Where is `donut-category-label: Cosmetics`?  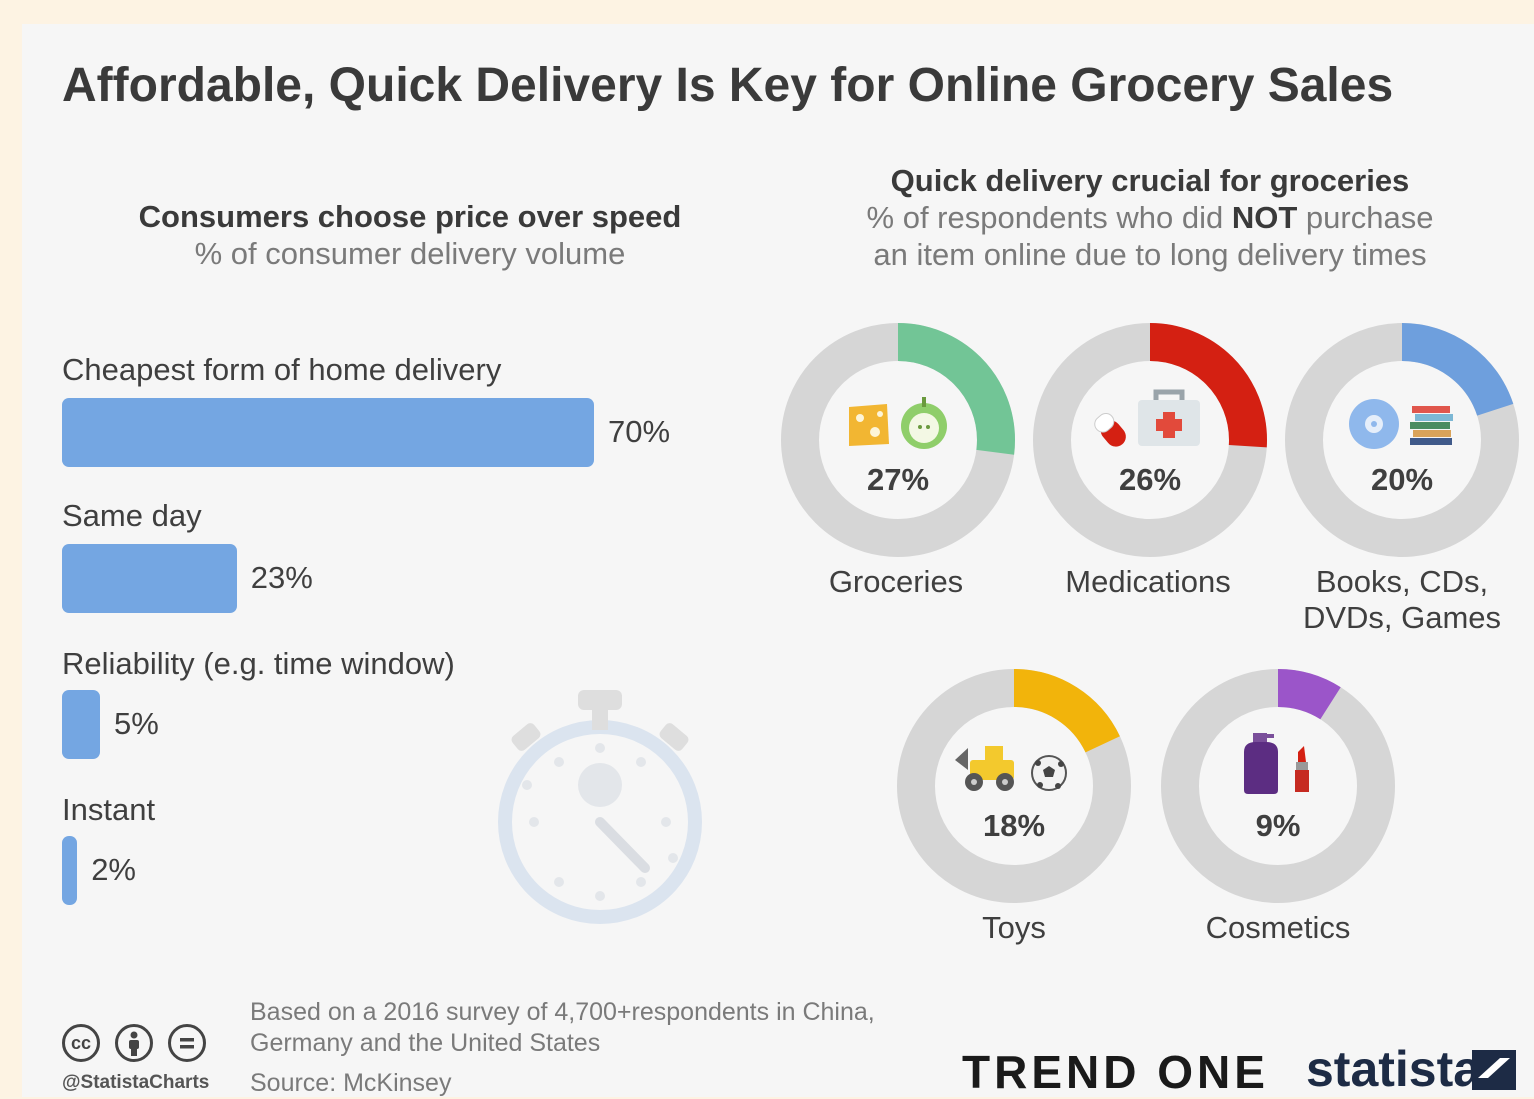 donut-category-label: Cosmetics is located at coordinates (1278, 927).